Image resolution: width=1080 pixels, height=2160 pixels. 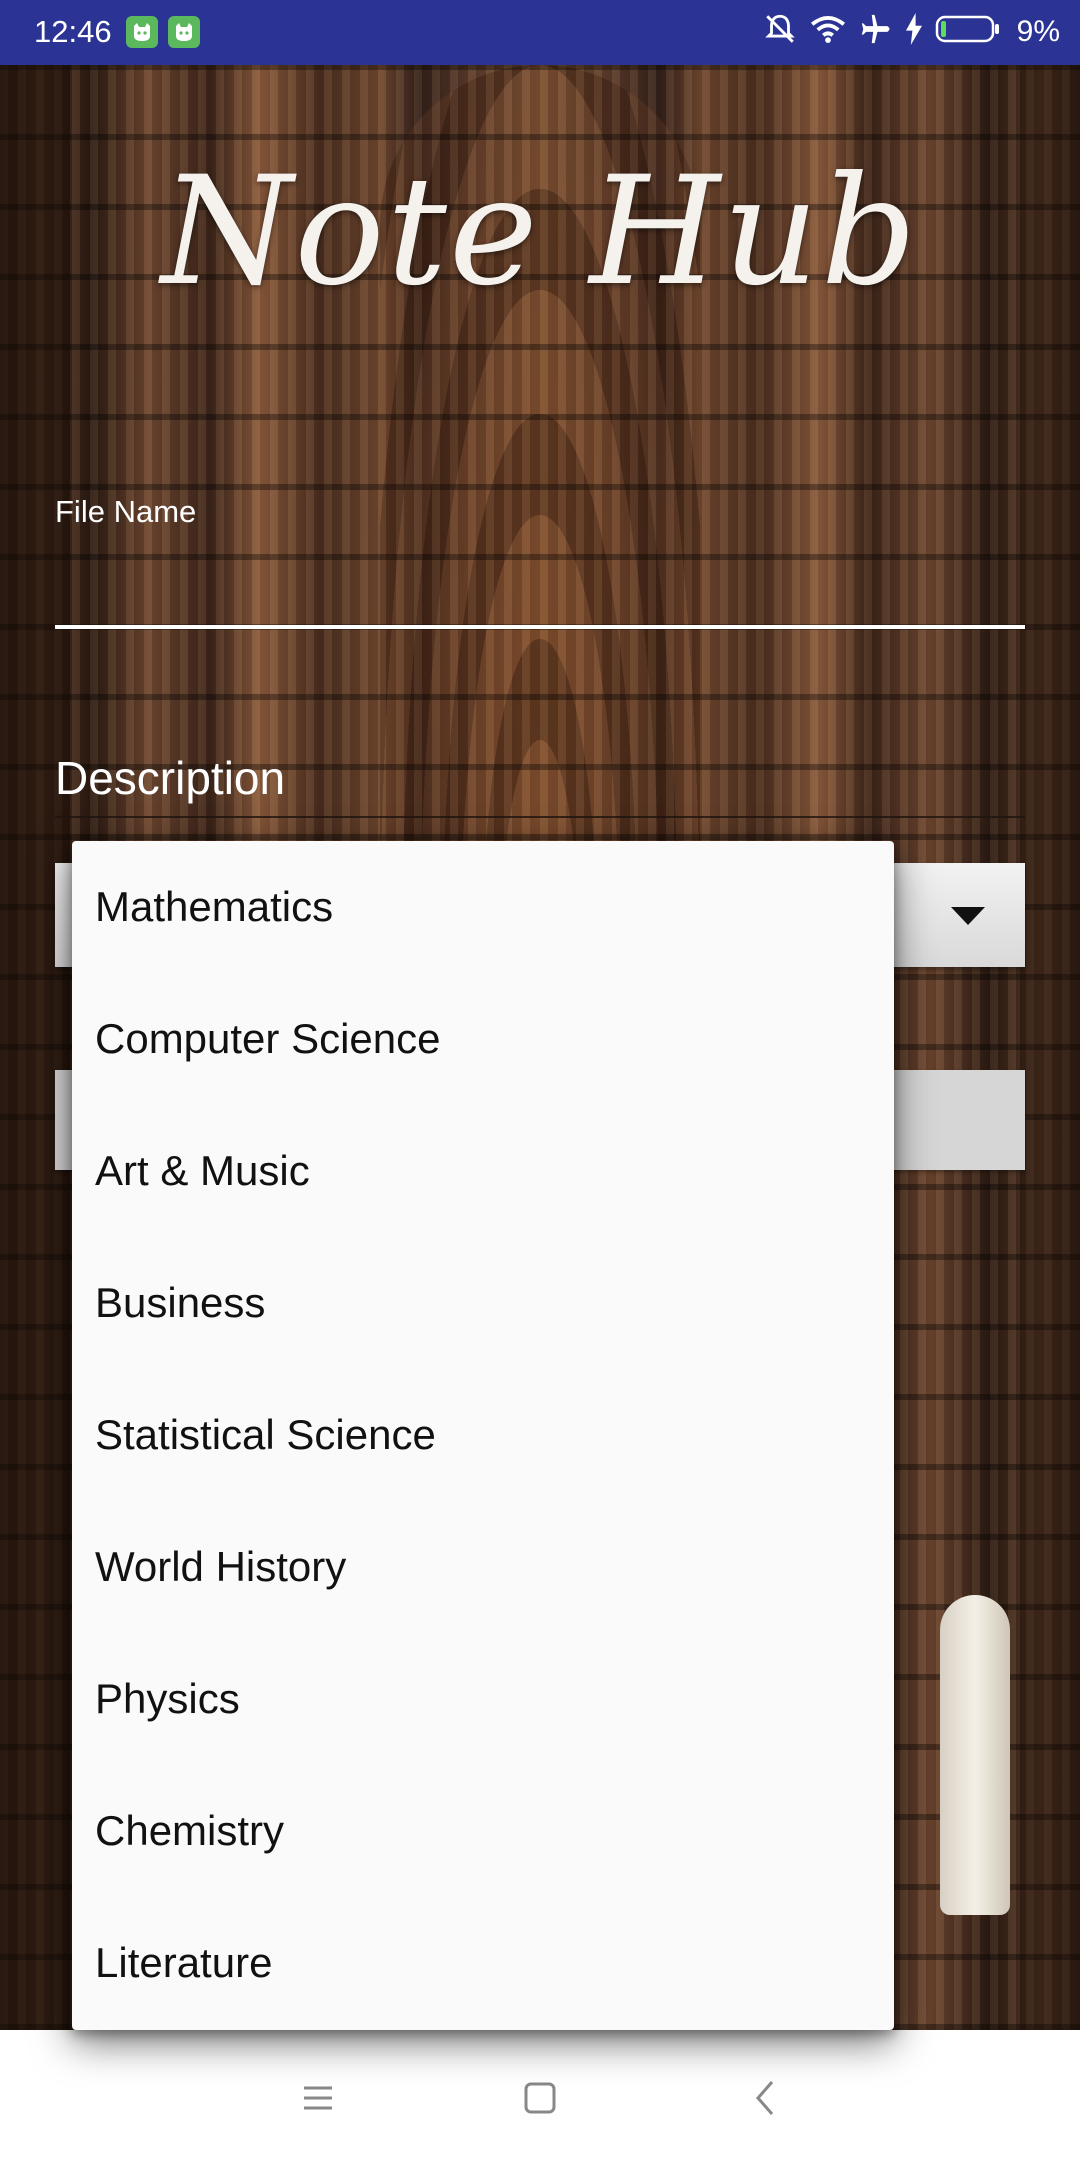 I want to click on dropdown-item-physics: Physics, so click(x=483, y=1699).